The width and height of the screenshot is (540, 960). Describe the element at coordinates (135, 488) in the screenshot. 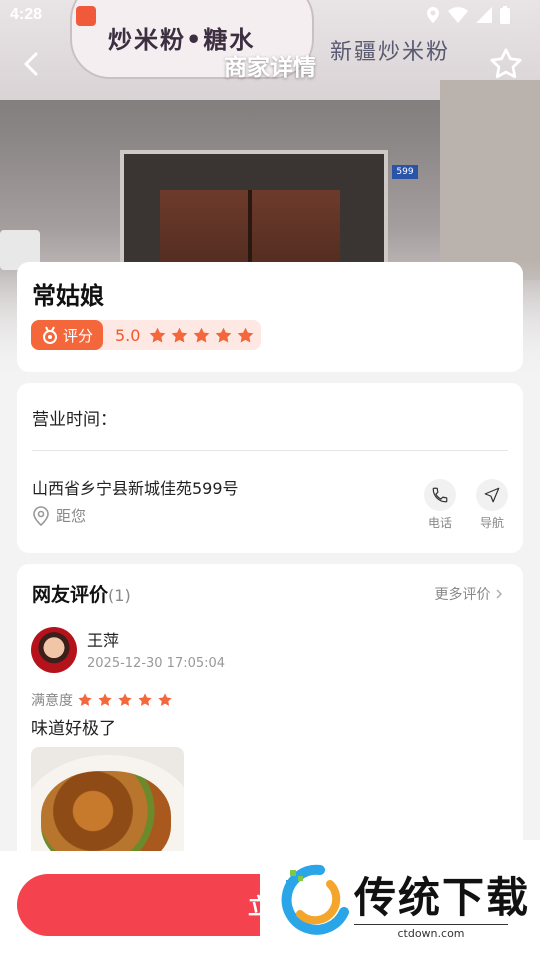

I see `shop-address: 山西省乡宁县新城佳苑599号` at that location.